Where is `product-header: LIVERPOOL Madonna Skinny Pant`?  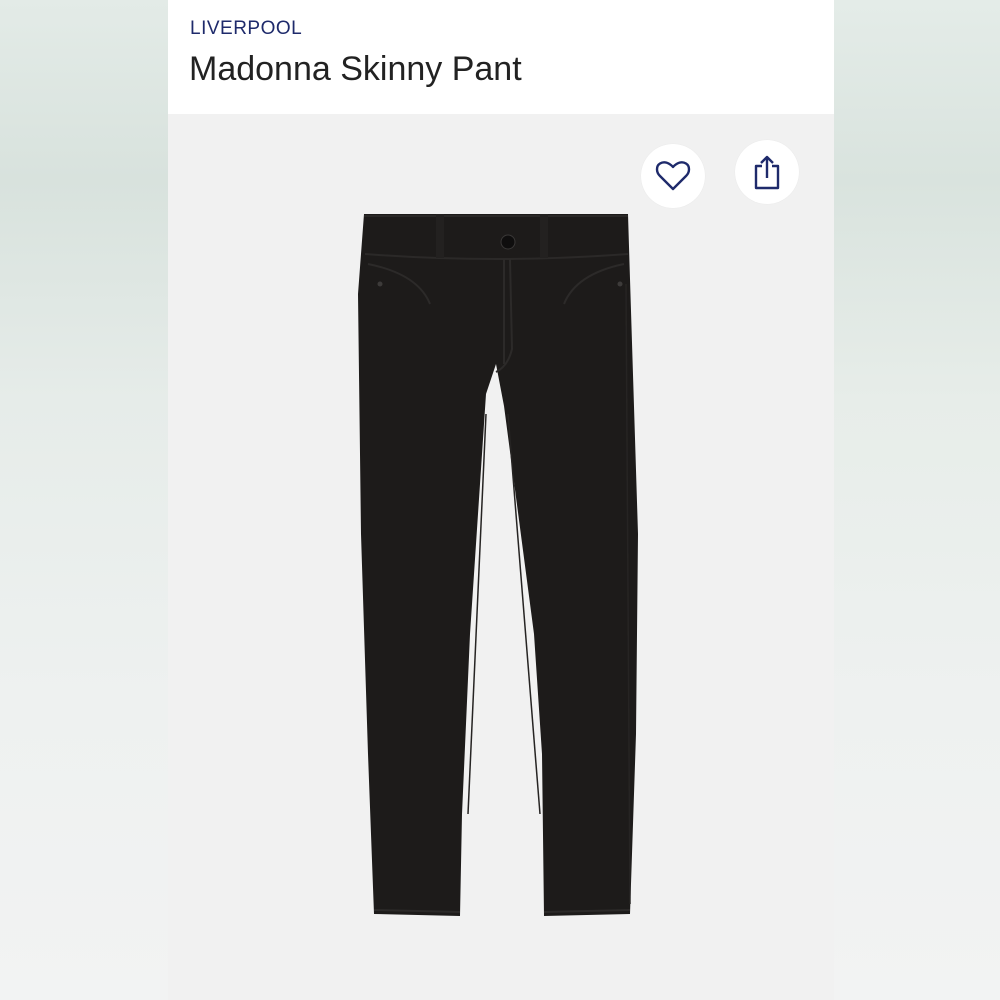
product-header: LIVERPOOL Madonna Skinny Pant is located at coordinates (501, 57).